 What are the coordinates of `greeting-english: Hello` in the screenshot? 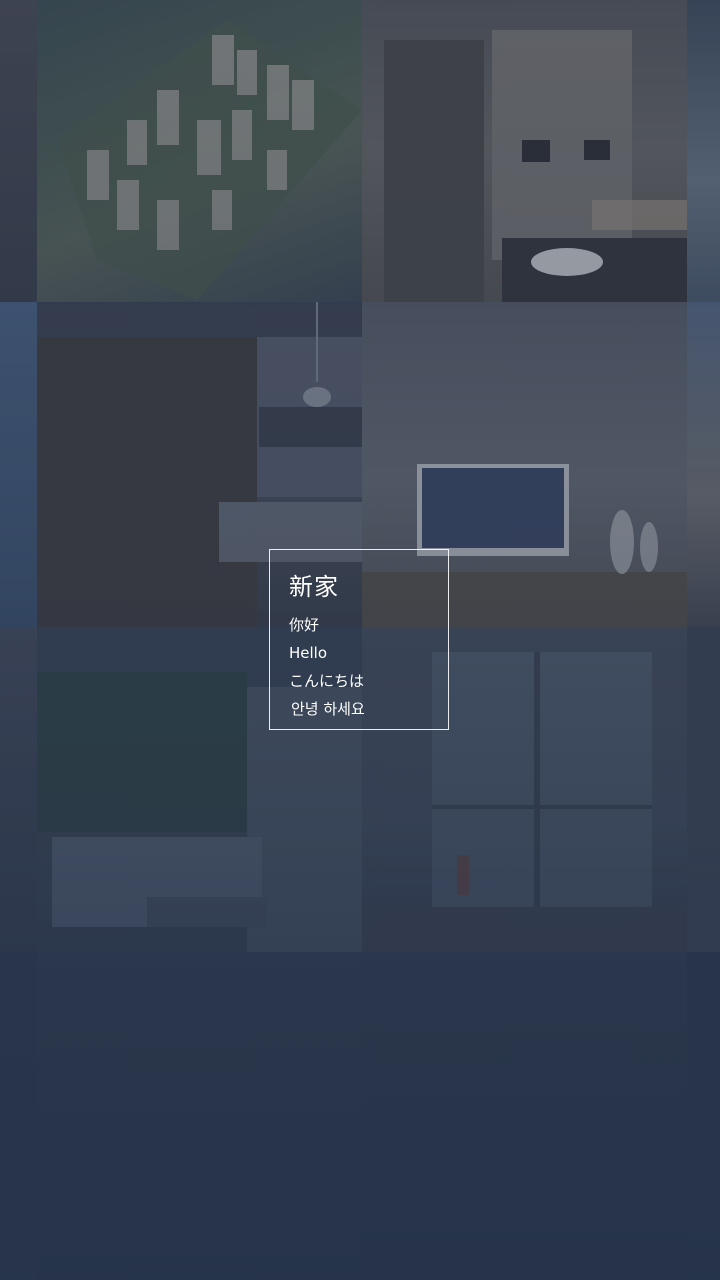 It's located at (308, 653).